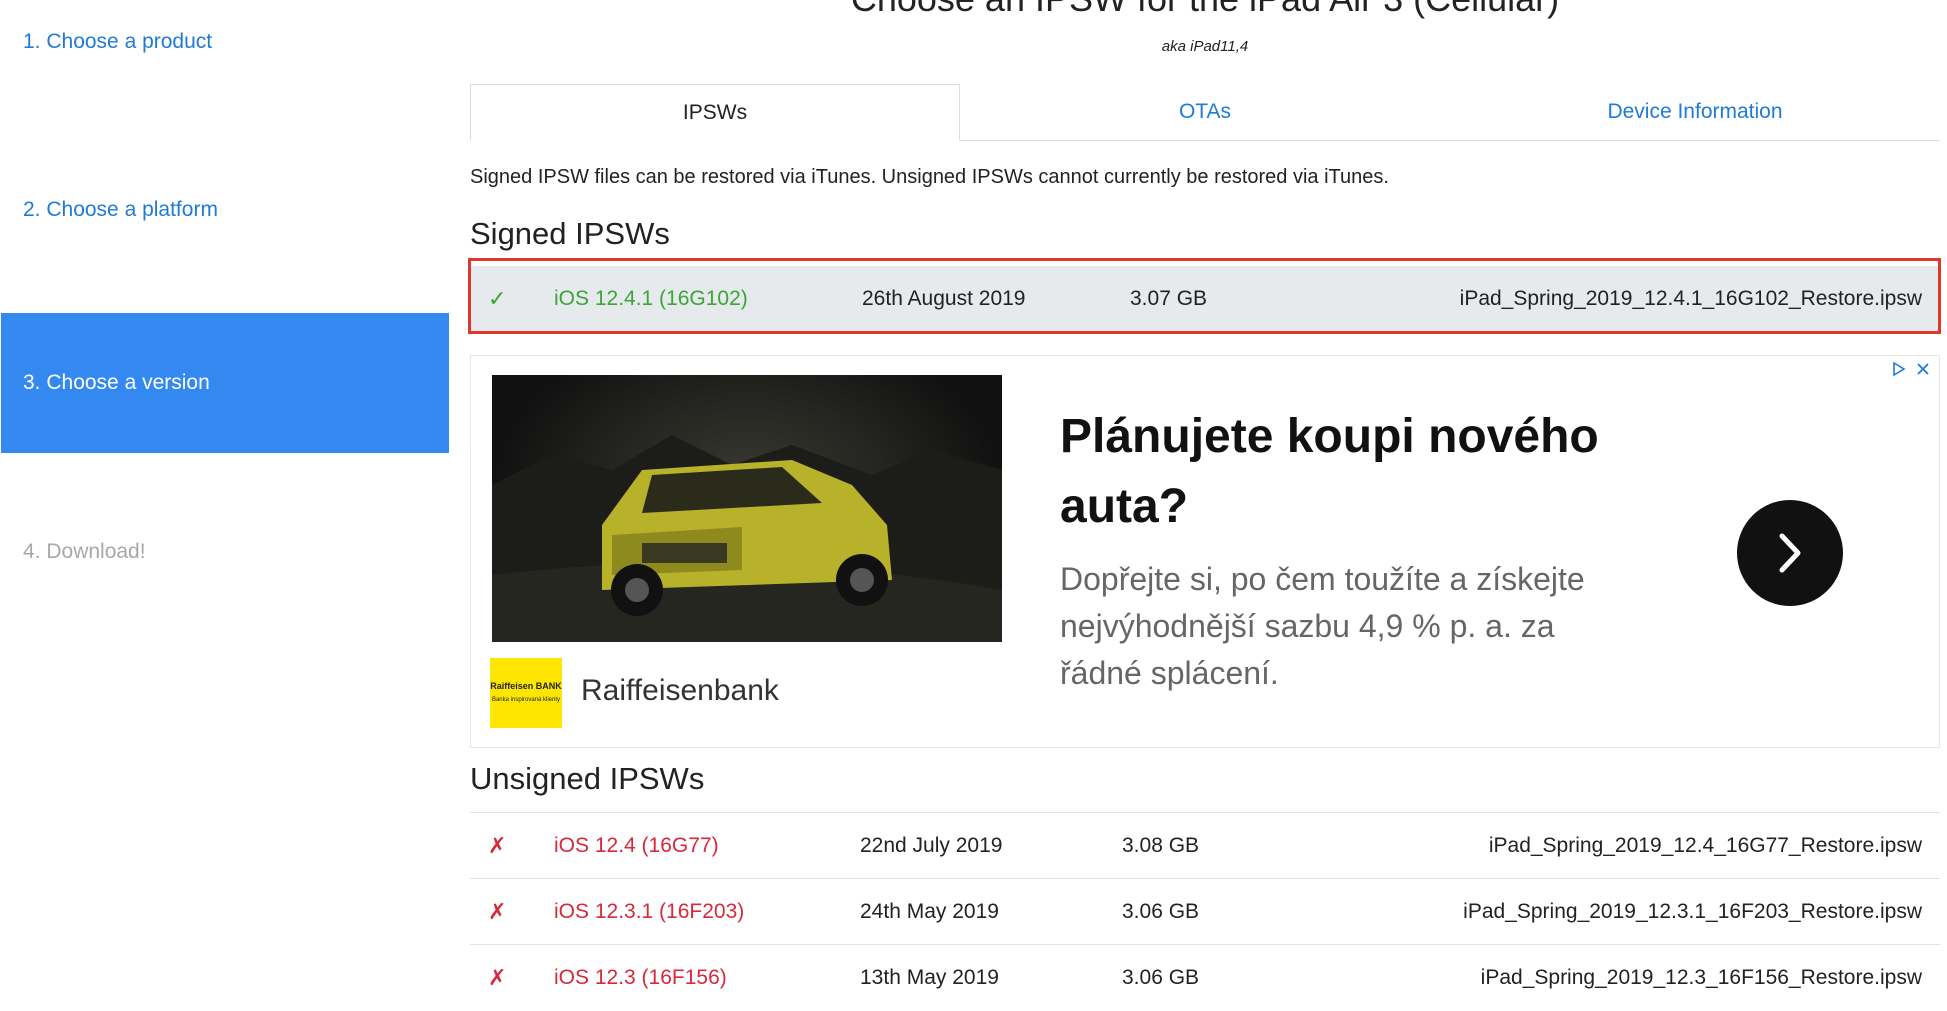  What do you see at coordinates (225, 42) in the screenshot?
I see `sidebar-step-choose-product: 1. Choose a product` at bounding box center [225, 42].